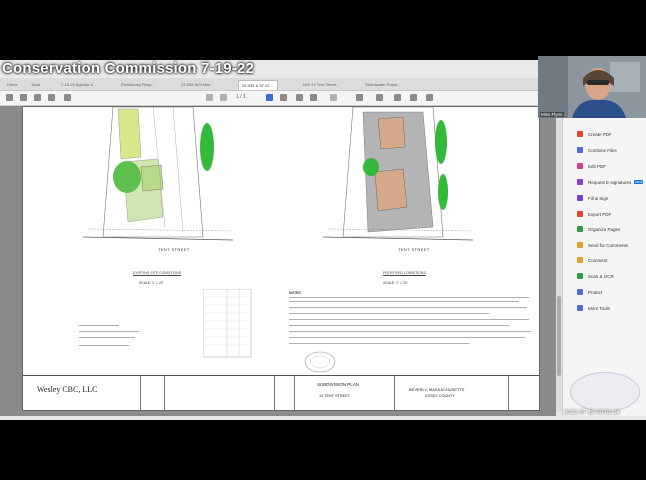 This screenshot has height=480, width=646. I want to click on notes-heading: NOTES, so click(295, 293).